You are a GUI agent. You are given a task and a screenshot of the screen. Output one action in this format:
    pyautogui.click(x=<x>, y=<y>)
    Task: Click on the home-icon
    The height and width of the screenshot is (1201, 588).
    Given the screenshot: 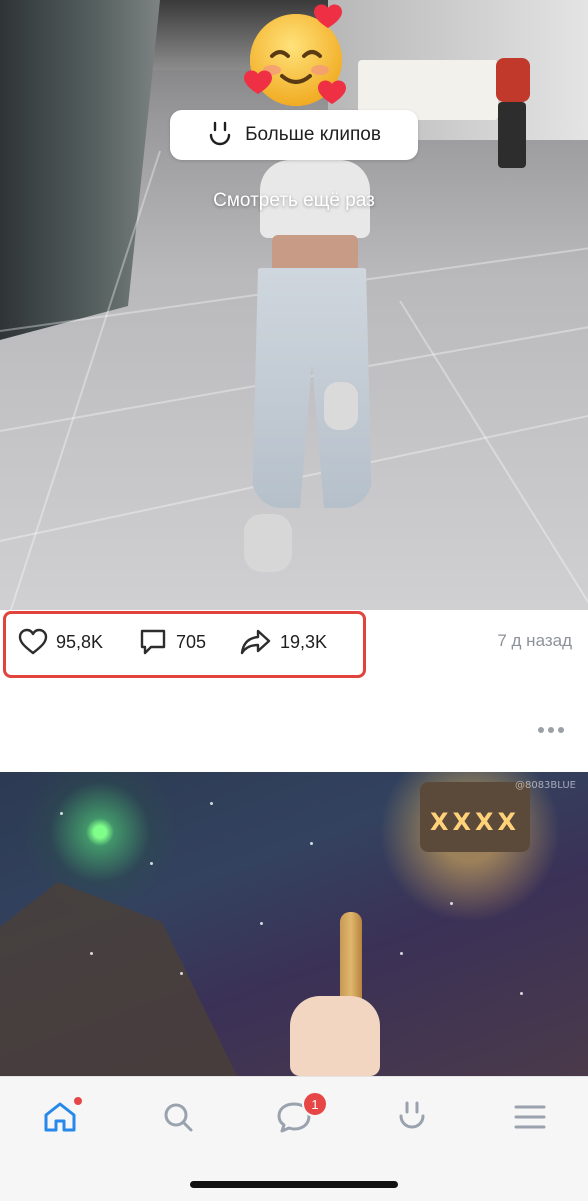 What is the action you would take?
    pyautogui.click(x=60, y=1117)
    